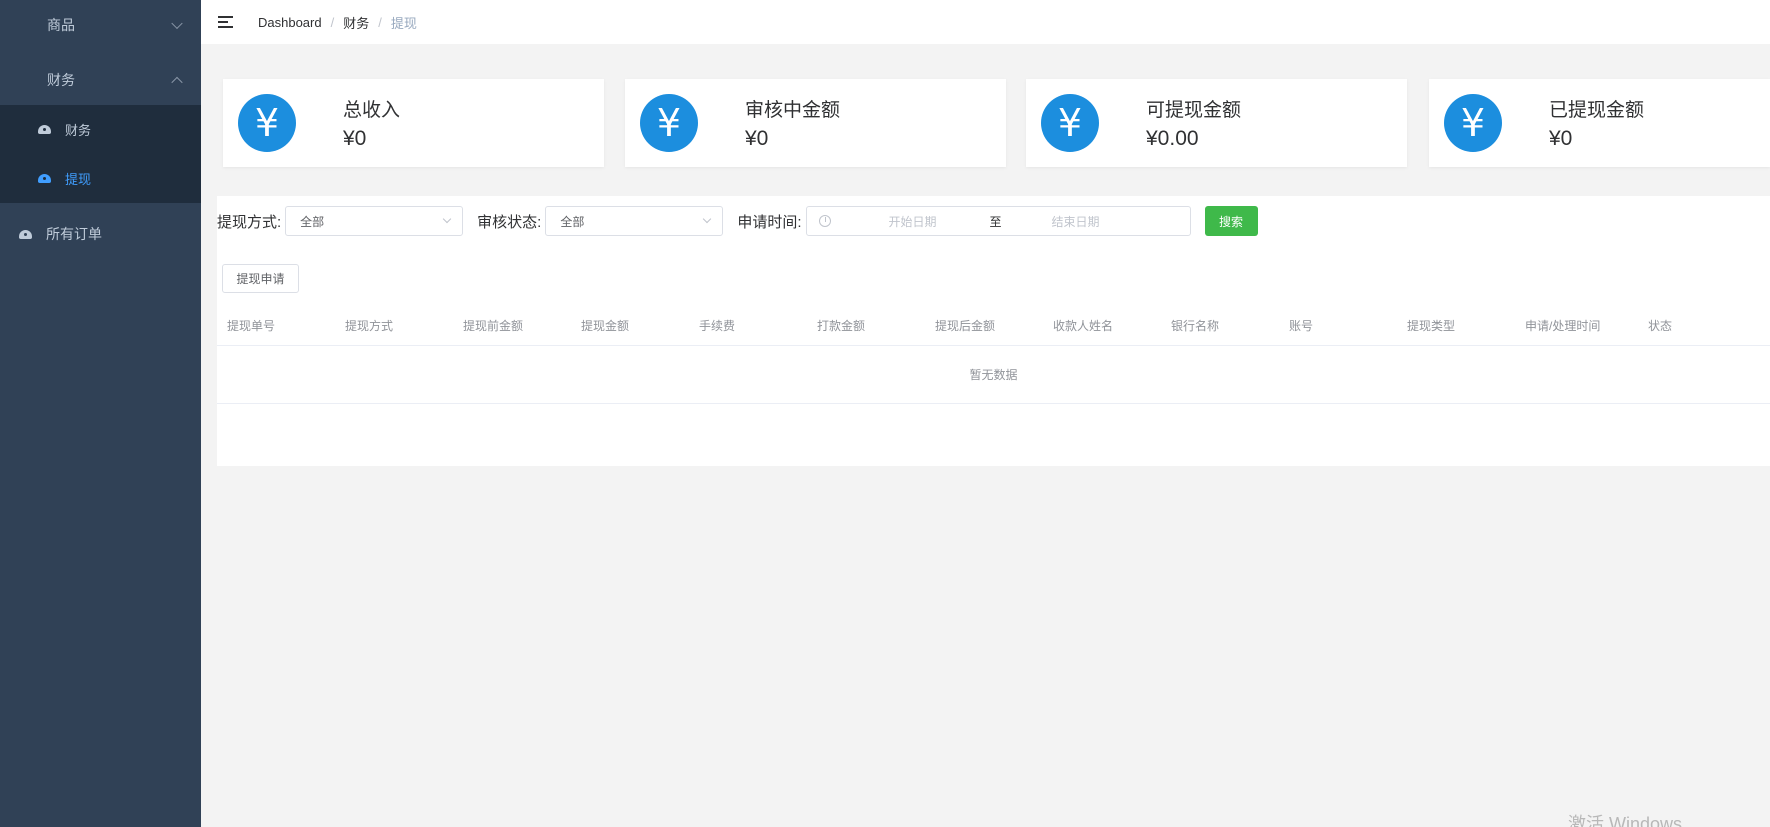 The width and height of the screenshot is (1770, 827). I want to click on breadcrumb-dashboard: Dashboard, so click(290, 22).